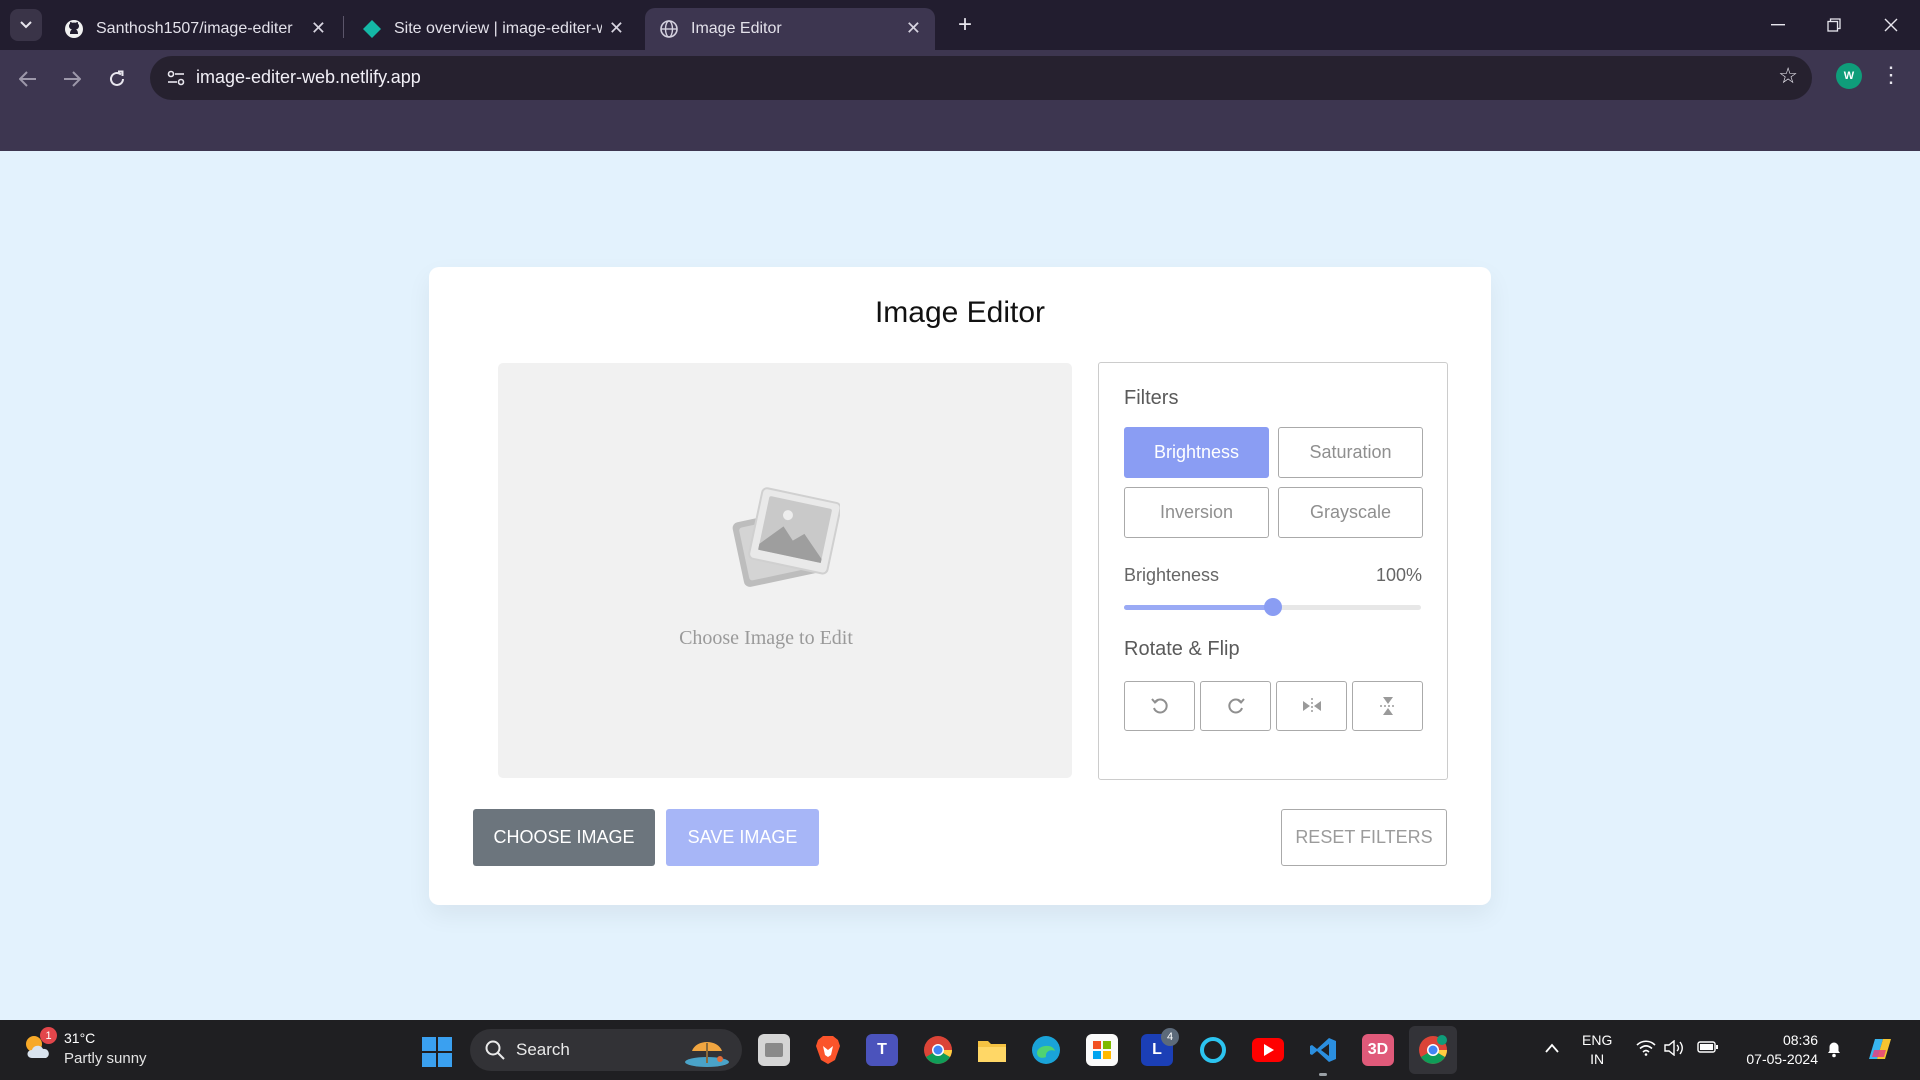  Describe the element at coordinates (828, 1050) in the screenshot. I see `brave-browser-icon` at that location.